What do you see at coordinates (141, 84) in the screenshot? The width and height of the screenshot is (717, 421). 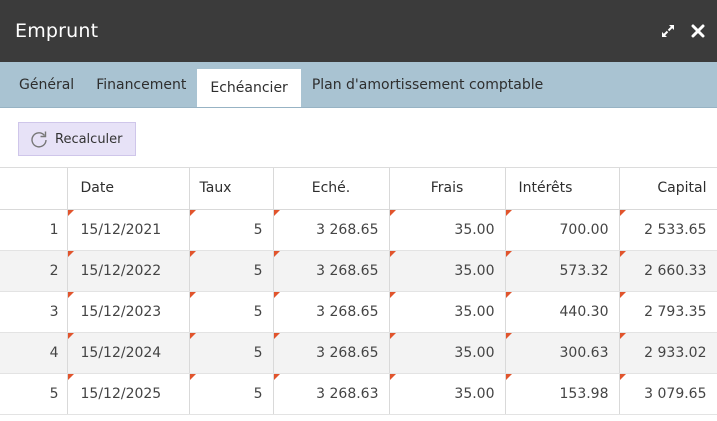 I see `tab-financement: Financement` at bounding box center [141, 84].